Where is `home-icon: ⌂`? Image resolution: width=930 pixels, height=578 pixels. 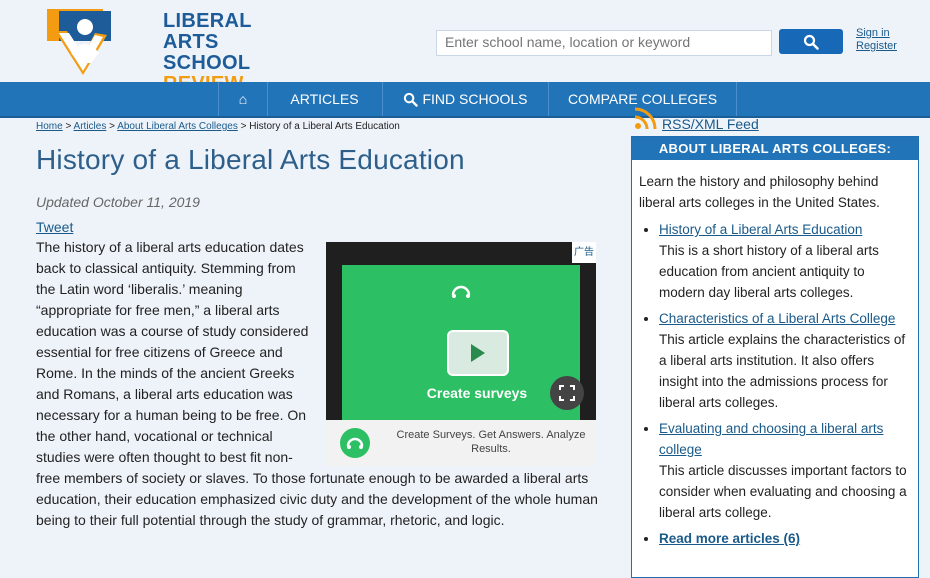 home-icon: ⌂ is located at coordinates (243, 99).